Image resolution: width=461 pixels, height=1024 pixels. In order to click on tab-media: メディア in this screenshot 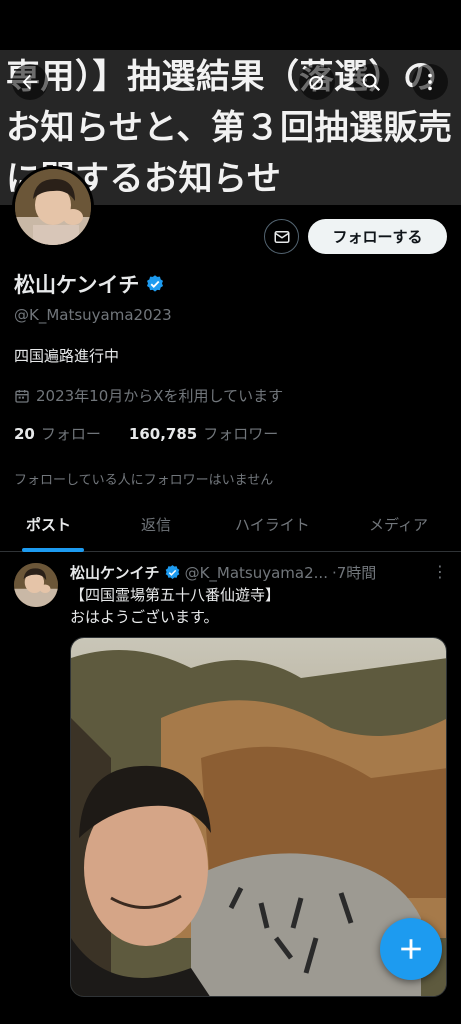, I will do `click(398, 524)`.